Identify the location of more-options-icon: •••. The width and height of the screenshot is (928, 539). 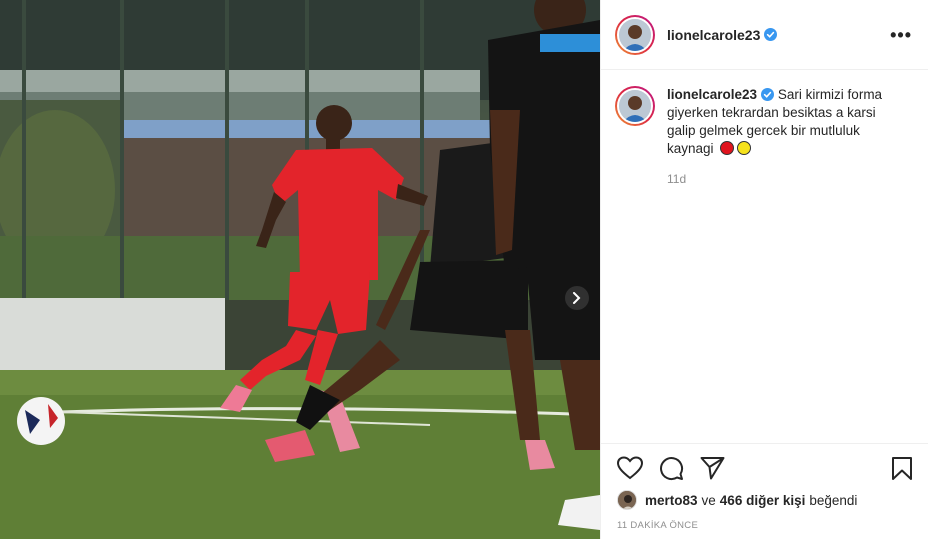
(901, 35).